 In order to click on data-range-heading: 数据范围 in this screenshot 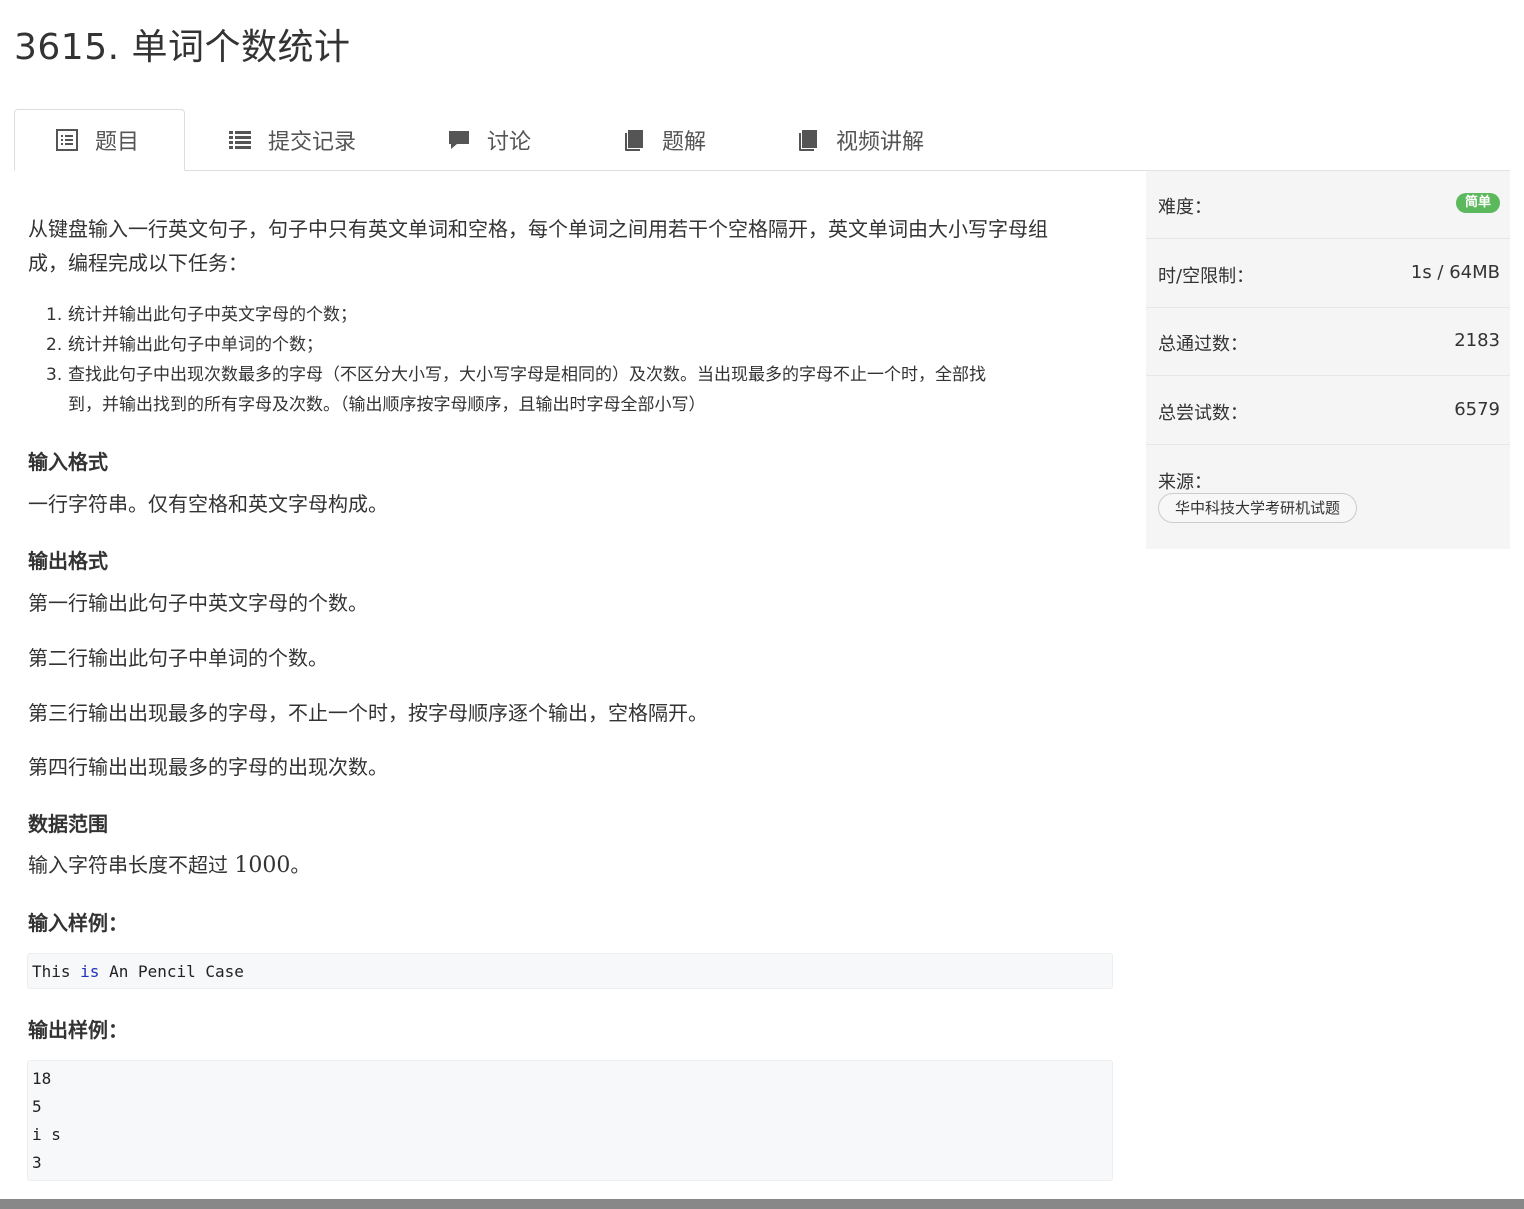, I will do `click(68, 824)`.